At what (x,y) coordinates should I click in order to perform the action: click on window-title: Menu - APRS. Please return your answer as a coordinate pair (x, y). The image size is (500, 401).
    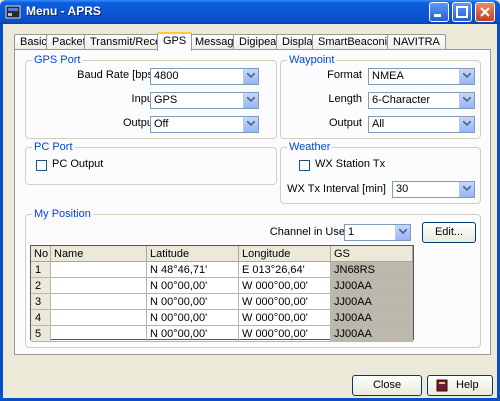
    Looking at the image, I should click on (63, 11).